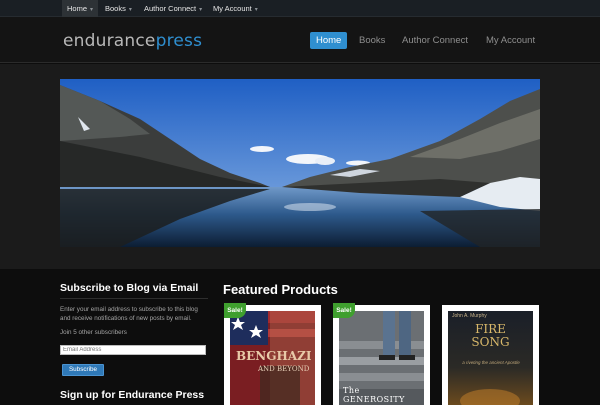 This screenshot has height=405, width=600. I want to click on nav-author-connect: Author Connect, so click(435, 40).